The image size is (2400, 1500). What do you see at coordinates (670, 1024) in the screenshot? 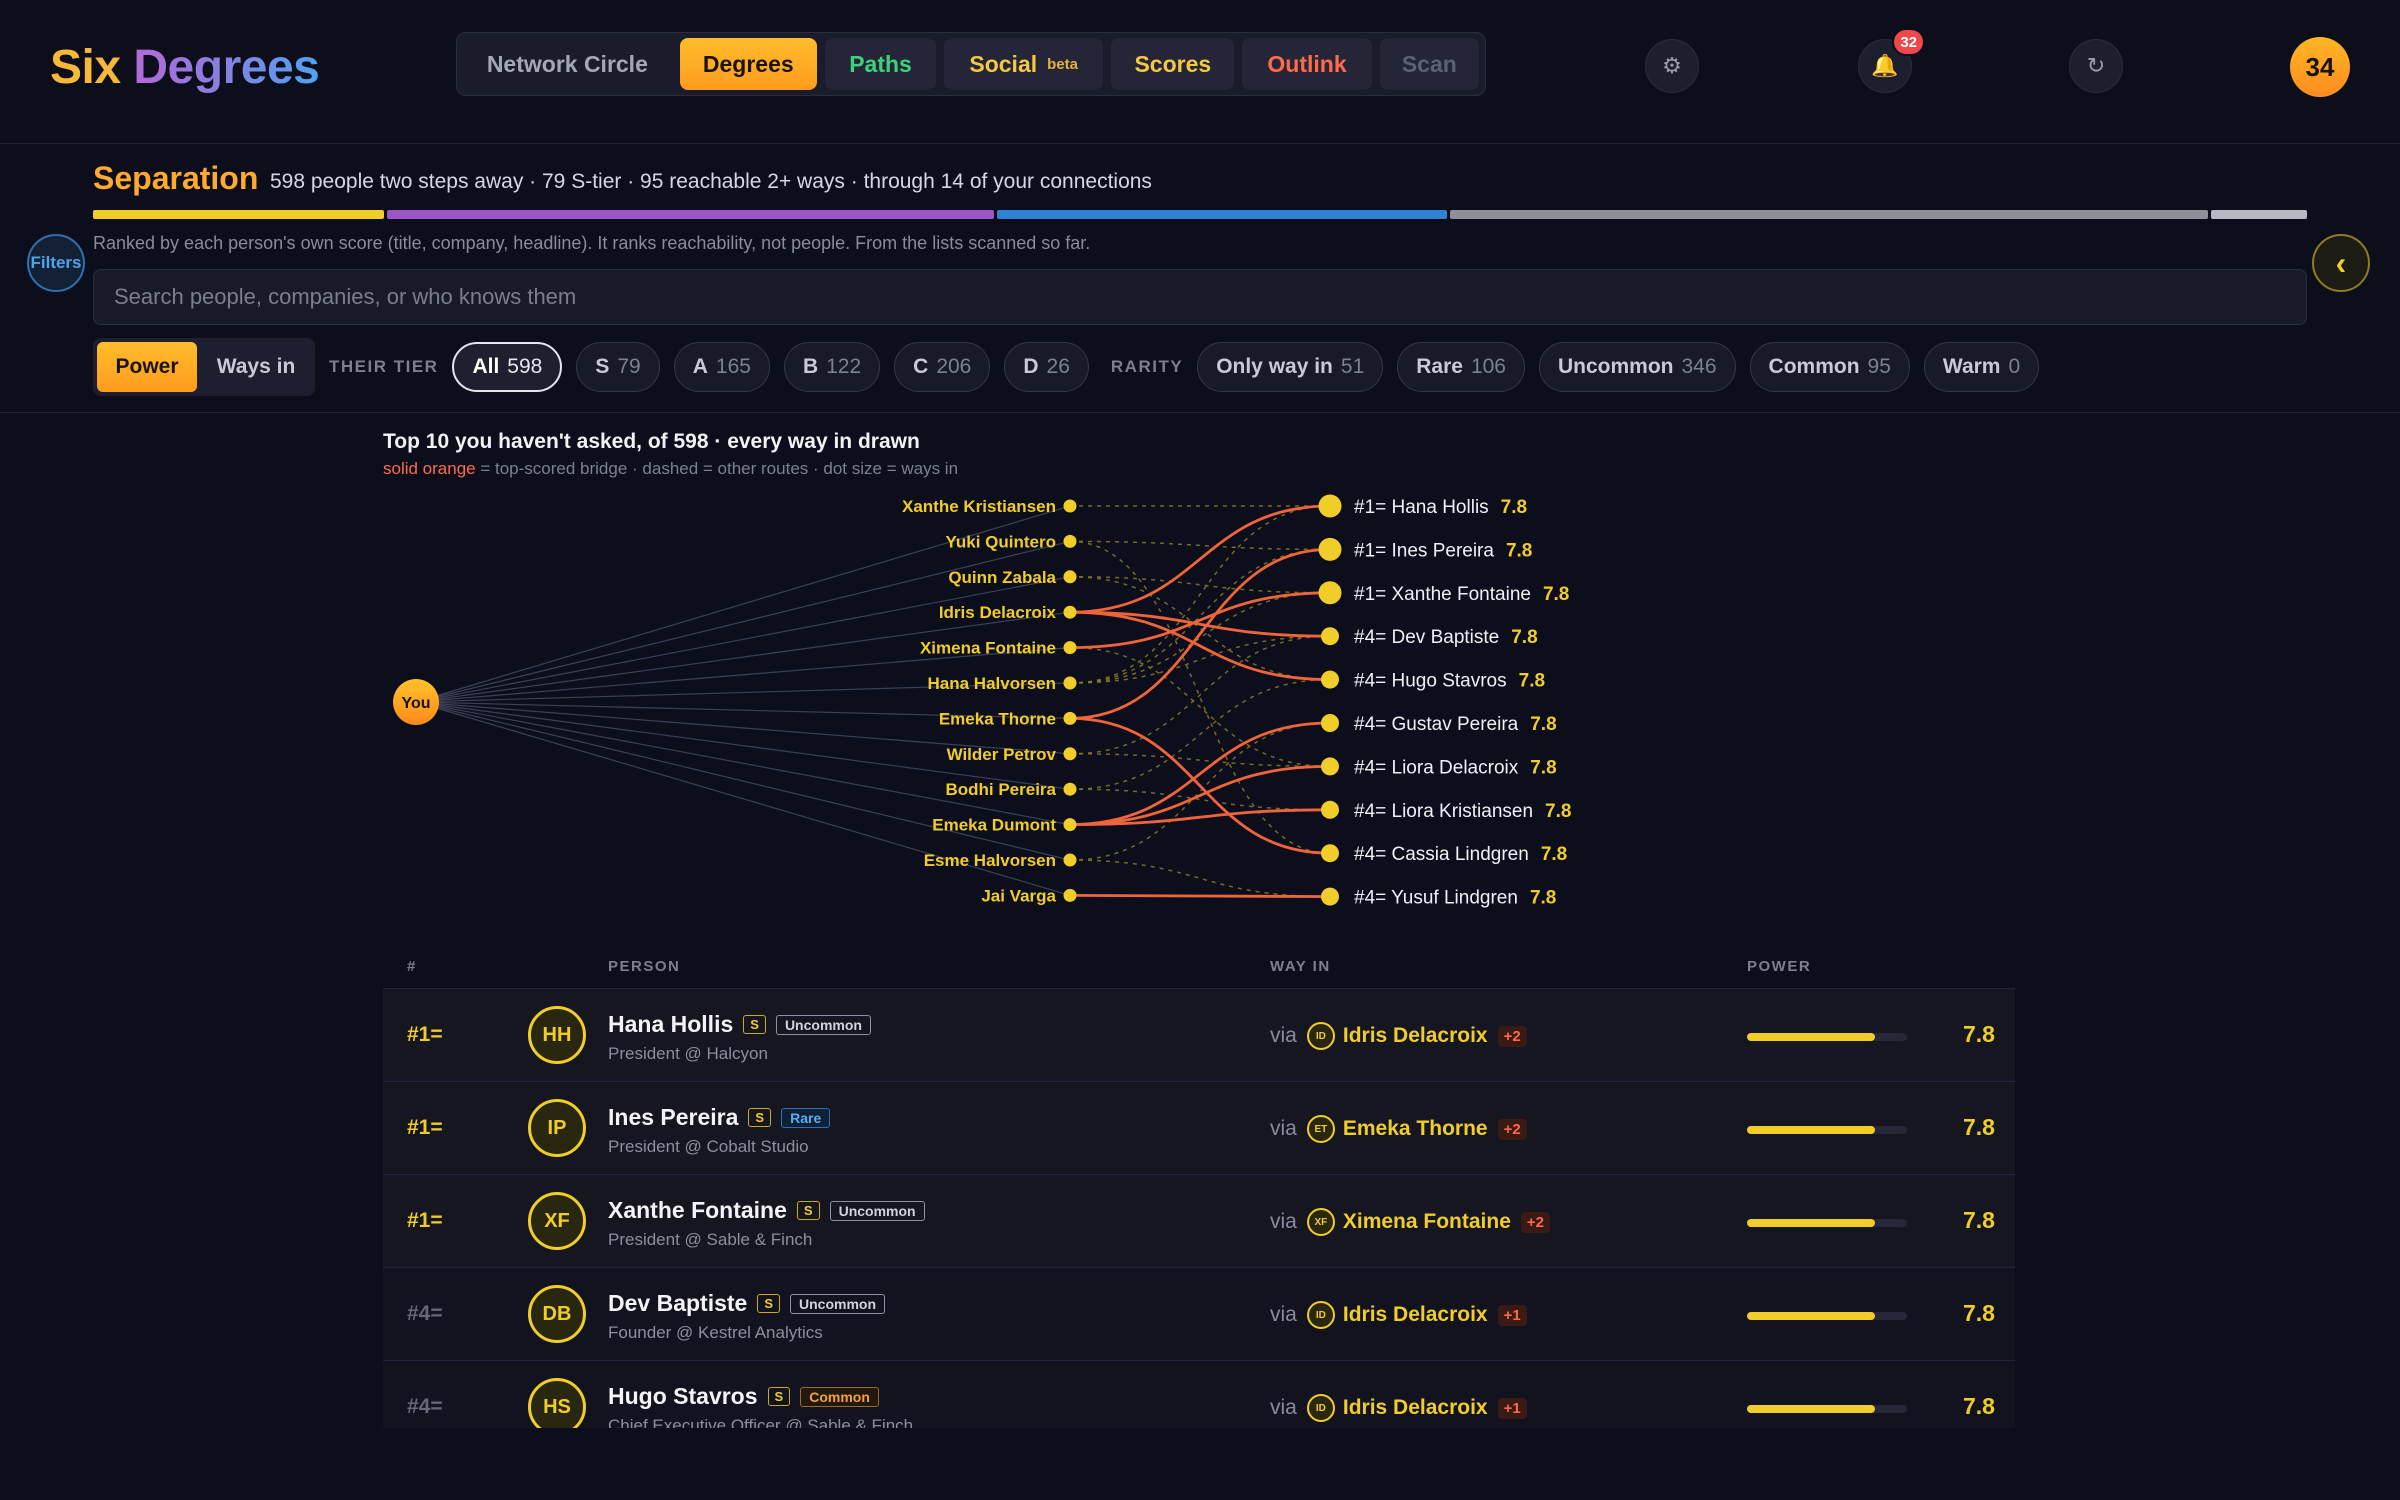
I see `person-name: Hana Hollis` at bounding box center [670, 1024].